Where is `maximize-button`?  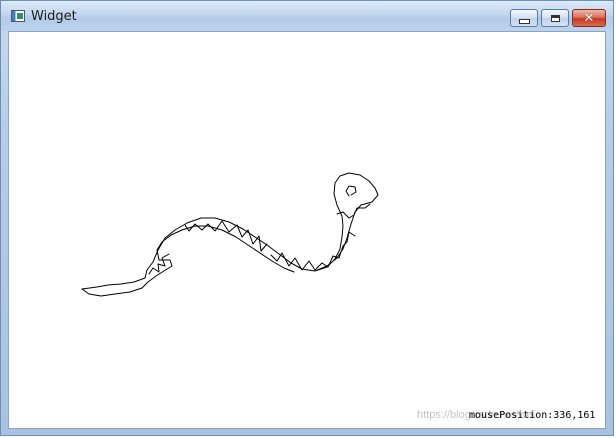
maximize-button is located at coordinates (555, 18).